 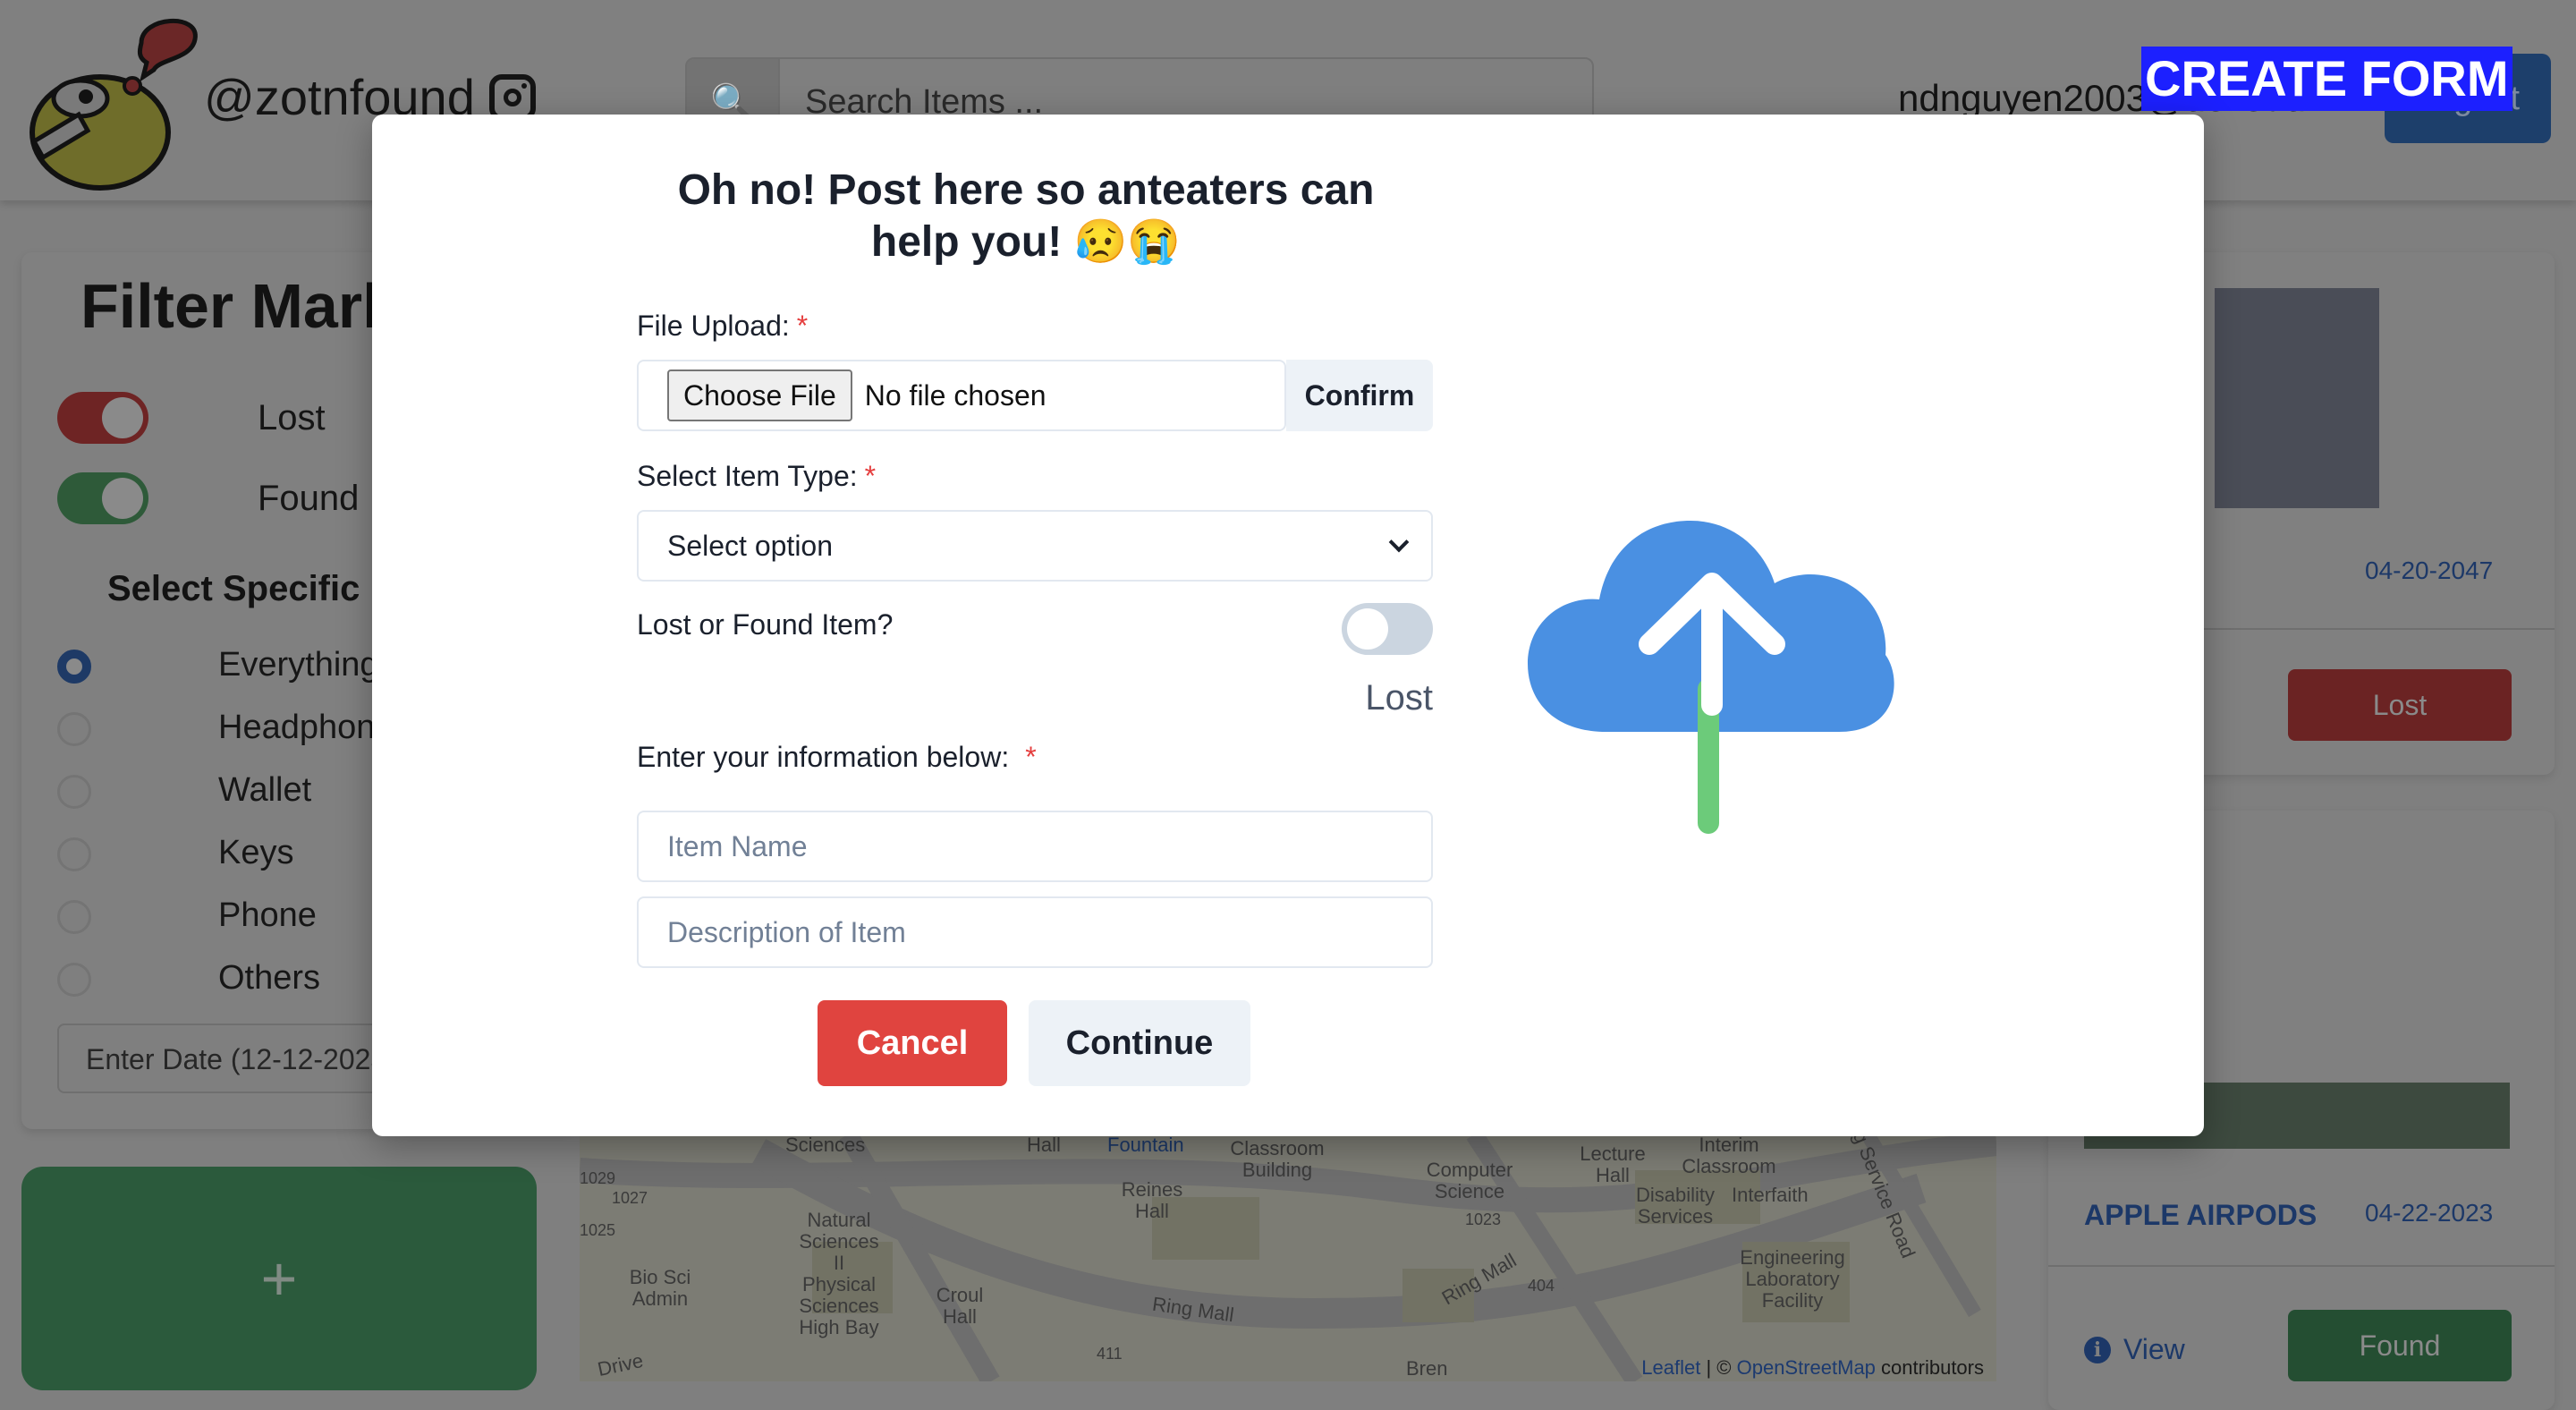 I want to click on lost-found-label: Lost or Found Item?, so click(x=765, y=625).